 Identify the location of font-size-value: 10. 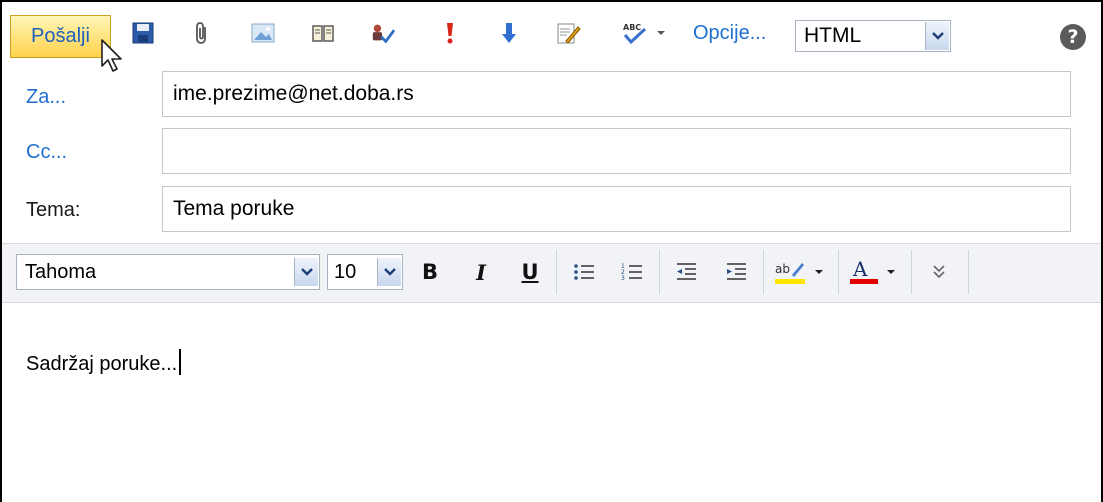
(345, 271).